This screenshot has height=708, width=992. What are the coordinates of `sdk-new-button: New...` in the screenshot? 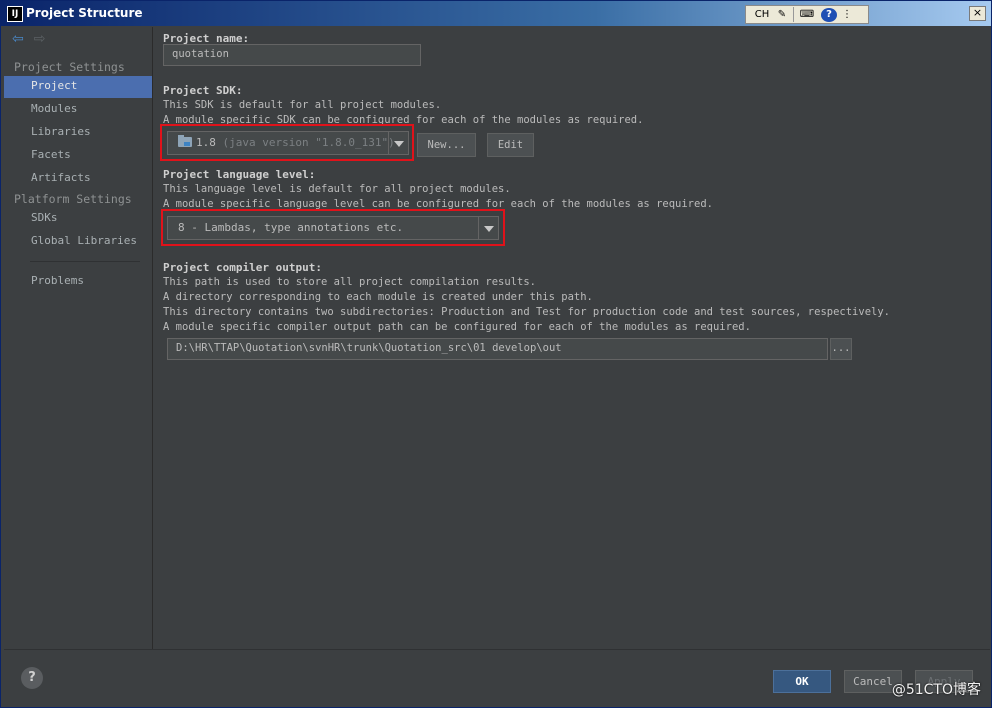 It's located at (446, 145).